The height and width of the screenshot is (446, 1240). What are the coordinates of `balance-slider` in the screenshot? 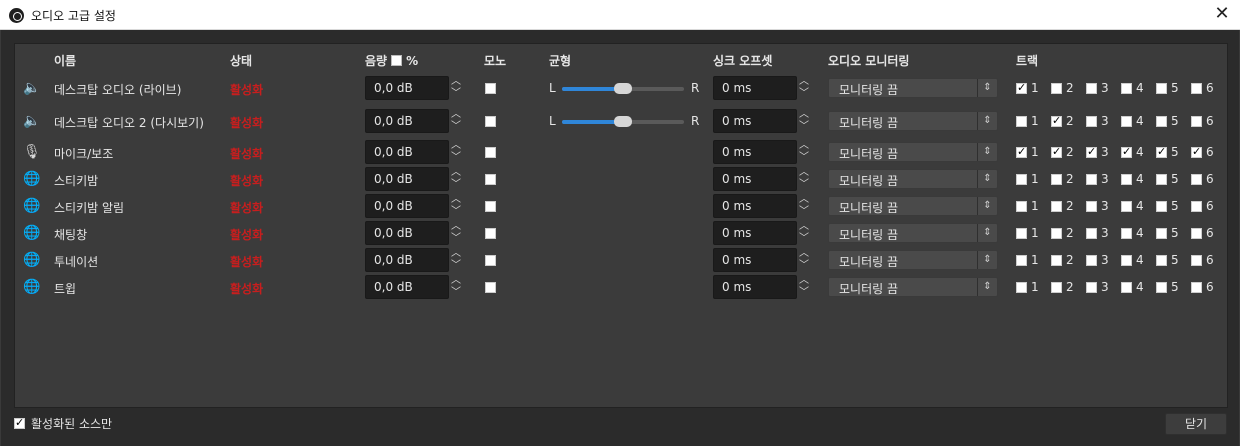 It's located at (623, 88).